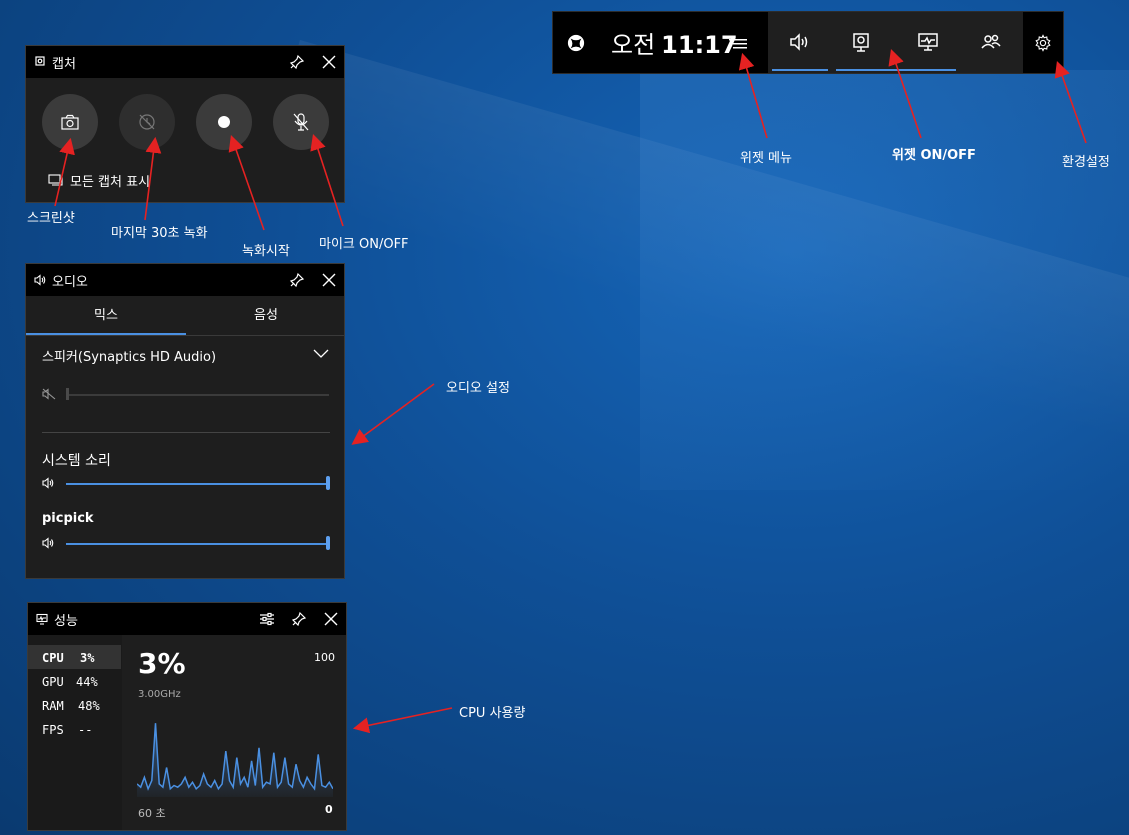 This screenshot has width=1129, height=835. I want to click on annotation-widget-menu: 위젯 메뉴, so click(766, 158).